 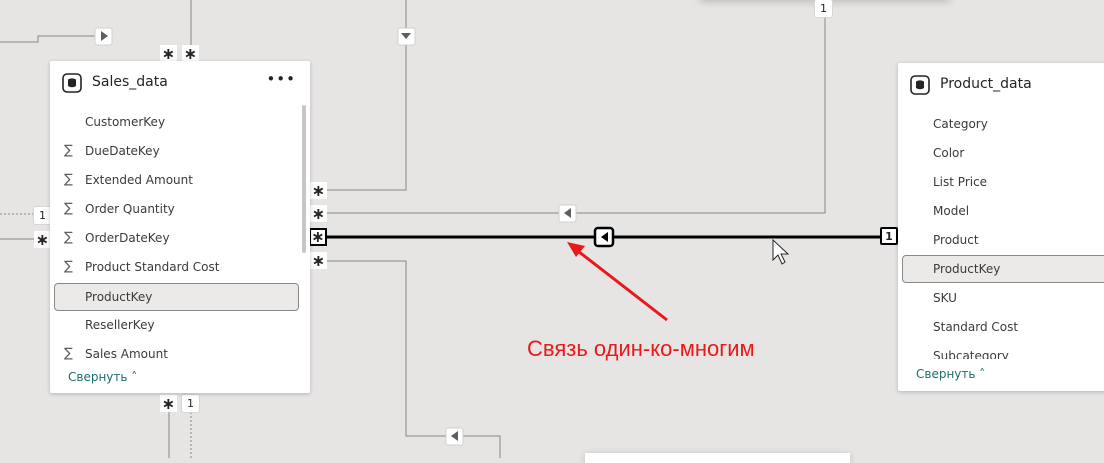 What do you see at coordinates (1003, 327) in the screenshot?
I see `field-item: Standard Cost` at bounding box center [1003, 327].